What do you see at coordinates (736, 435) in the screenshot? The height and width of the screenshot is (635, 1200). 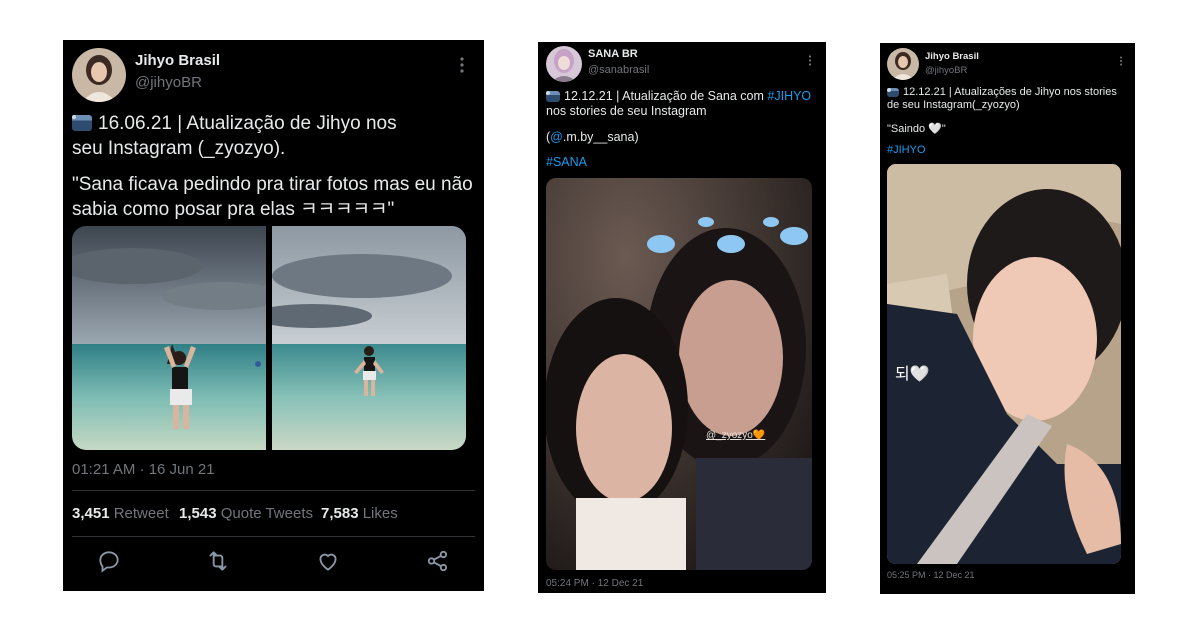 I see `photo-sticker: @_zyozyo🧡` at bounding box center [736, 435].